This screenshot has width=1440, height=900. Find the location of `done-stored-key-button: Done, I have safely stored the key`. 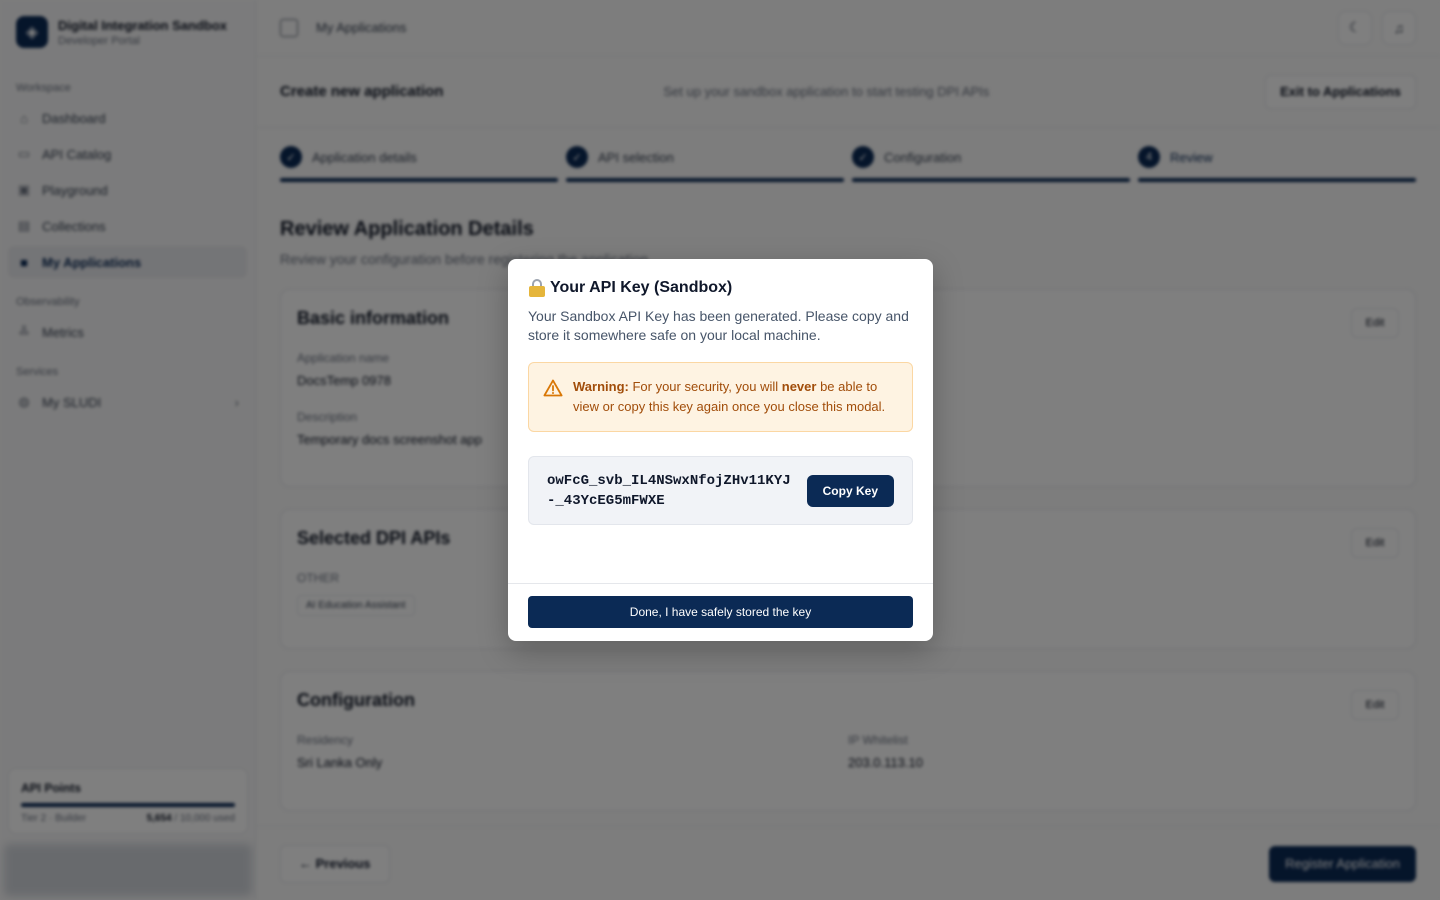

done-stored-key-button: Done, I have safely stored the key is located at coordinates (720, 612).